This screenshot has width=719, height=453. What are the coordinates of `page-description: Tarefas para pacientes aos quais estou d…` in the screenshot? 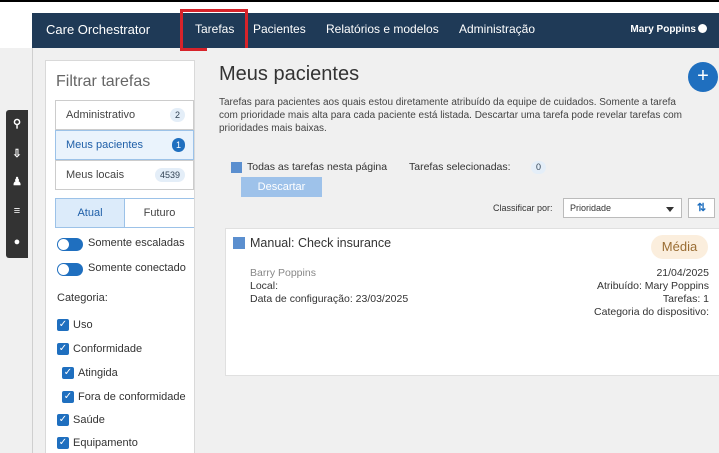 It's located at (451, 115).